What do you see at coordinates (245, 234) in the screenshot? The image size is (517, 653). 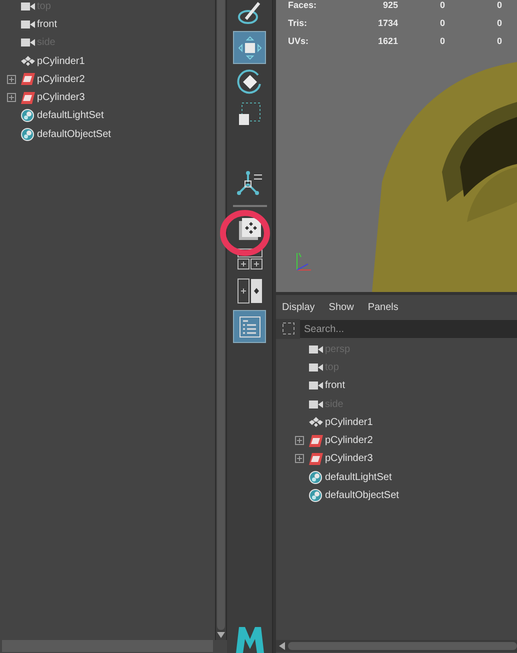 I see `annotation-circle` at bounding box center [245, 234].